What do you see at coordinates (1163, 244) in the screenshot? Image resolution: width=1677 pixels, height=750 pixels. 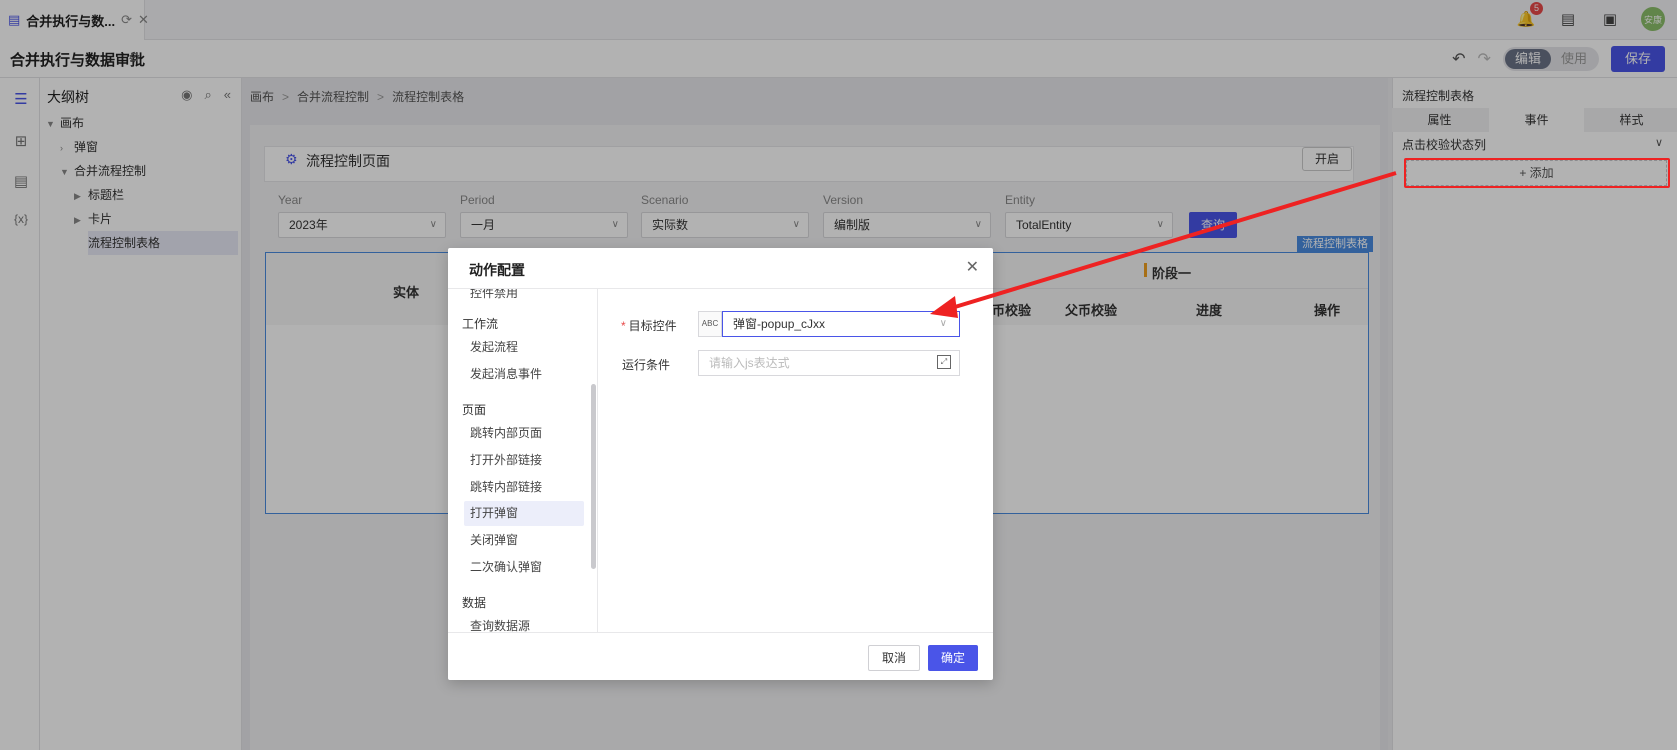 I see `annotation-arrow` at bounding box center [1163, 244].